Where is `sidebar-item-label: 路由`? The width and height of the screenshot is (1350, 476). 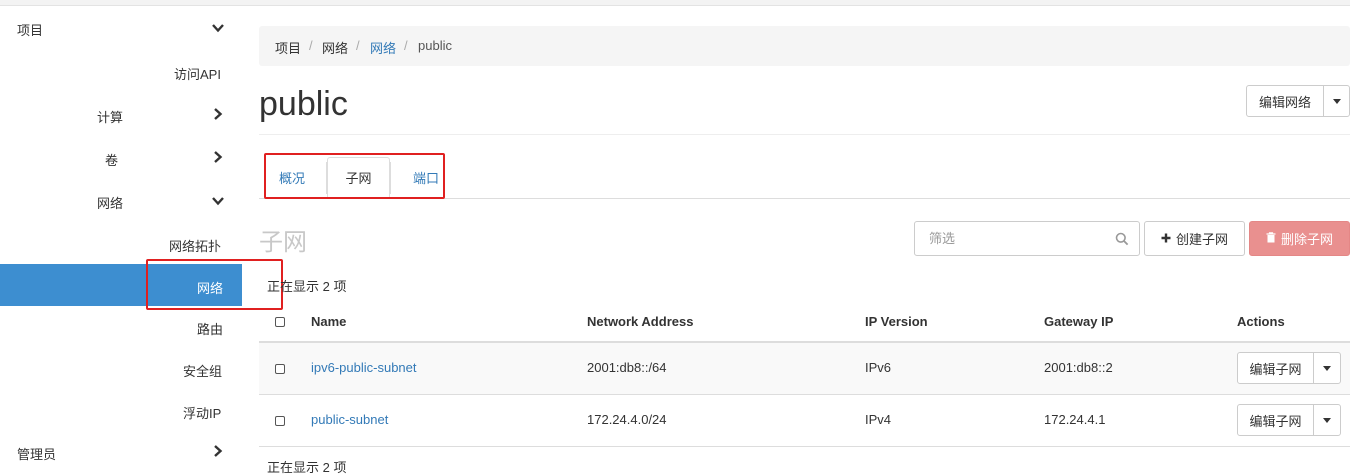
sidebar-item-label: 路由 is located at coordinates (210, 329).